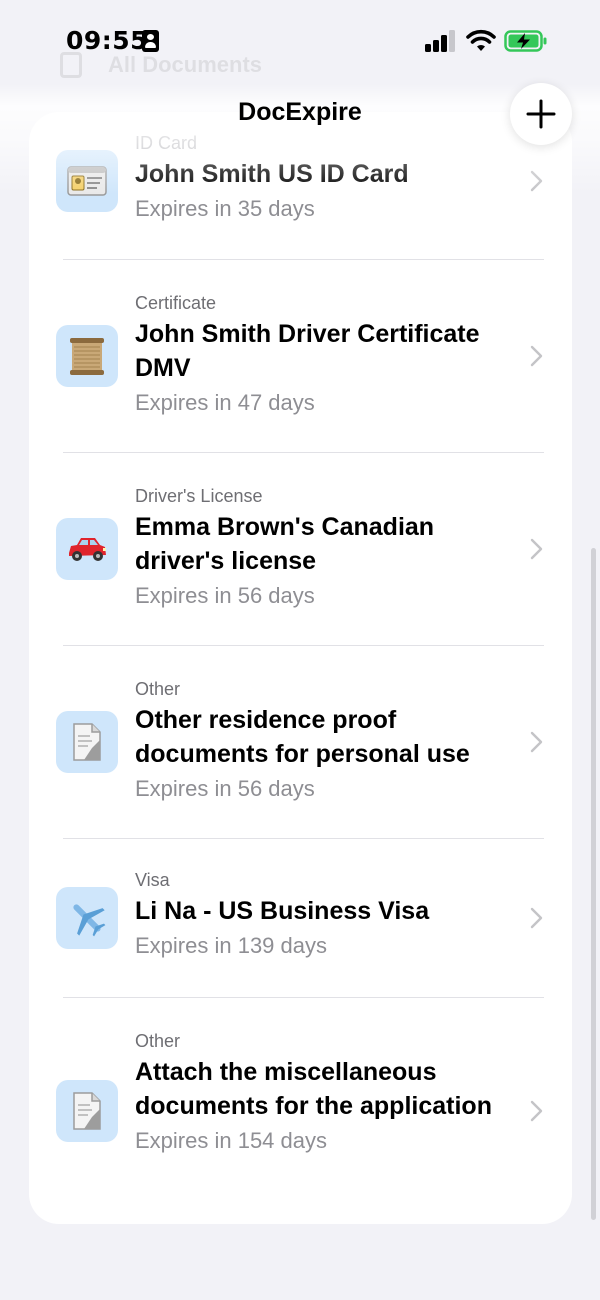  What do you see at coordinates (441, 41) in the screenshot?
I see `cellular-signal-icon` at bounding box center [441, 41].